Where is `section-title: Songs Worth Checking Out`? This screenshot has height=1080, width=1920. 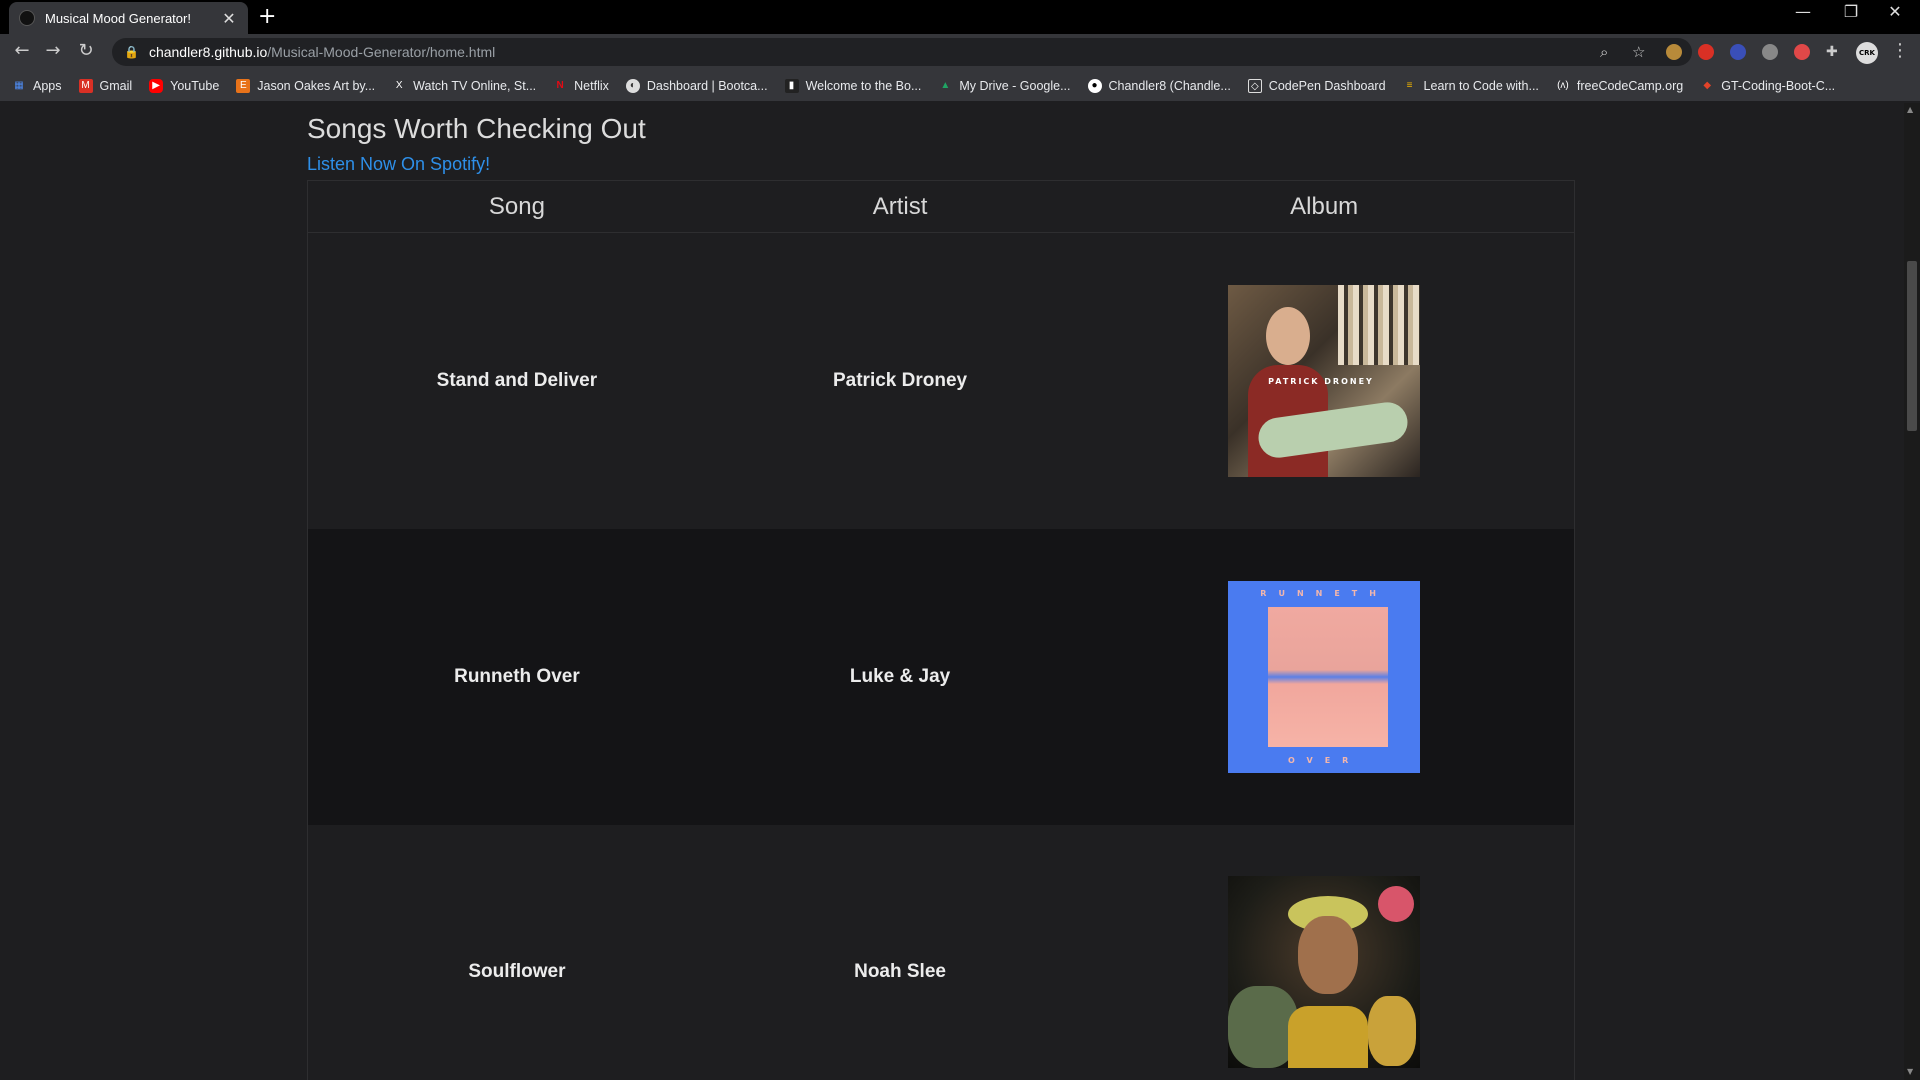
section-title: Songs Worth Checking Out is located at coordinates (476, 128).